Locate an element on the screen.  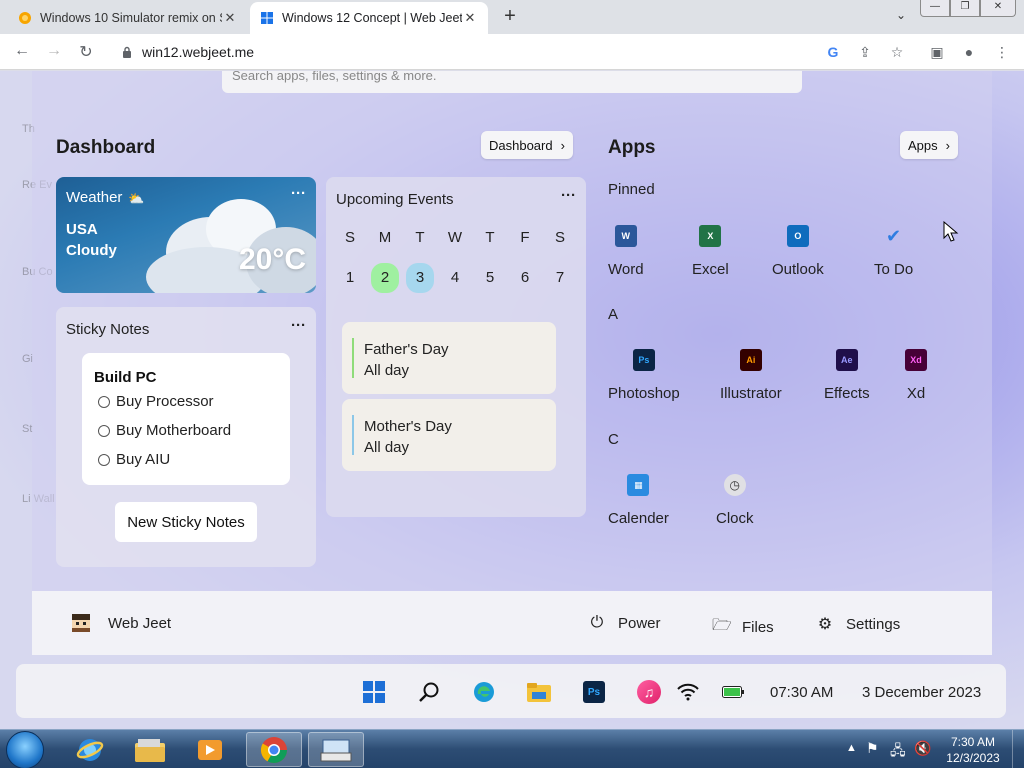
action-center-flag-icon: ⚑ is located at coordinates (872, 748).